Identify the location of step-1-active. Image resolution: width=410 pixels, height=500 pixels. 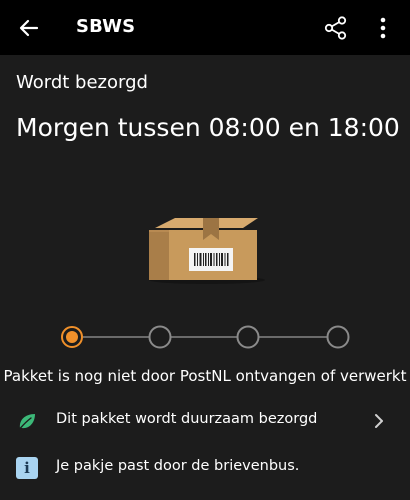
(72, 337).